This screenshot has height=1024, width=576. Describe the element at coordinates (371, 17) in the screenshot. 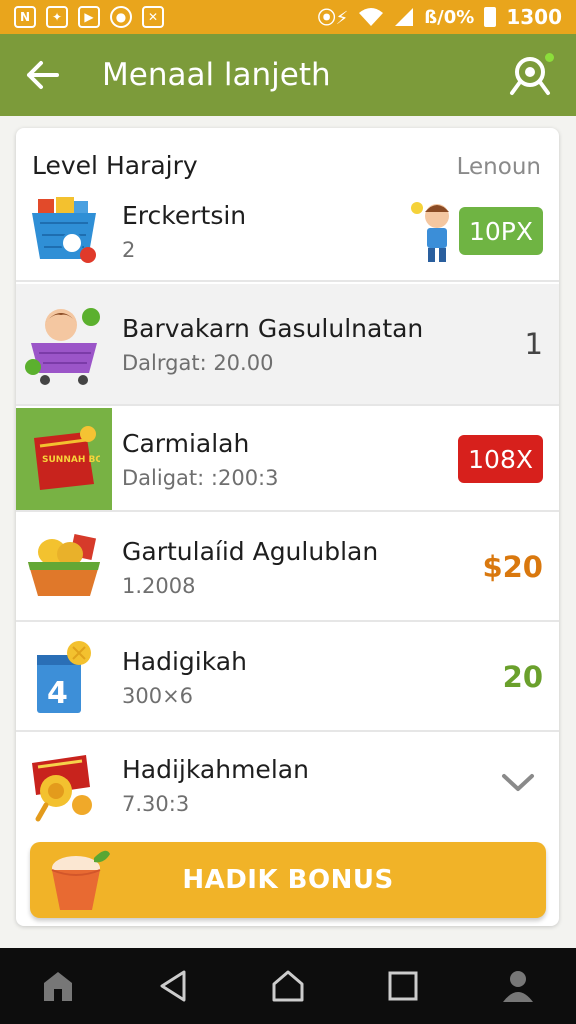

I see `wifi-icon` at that location.